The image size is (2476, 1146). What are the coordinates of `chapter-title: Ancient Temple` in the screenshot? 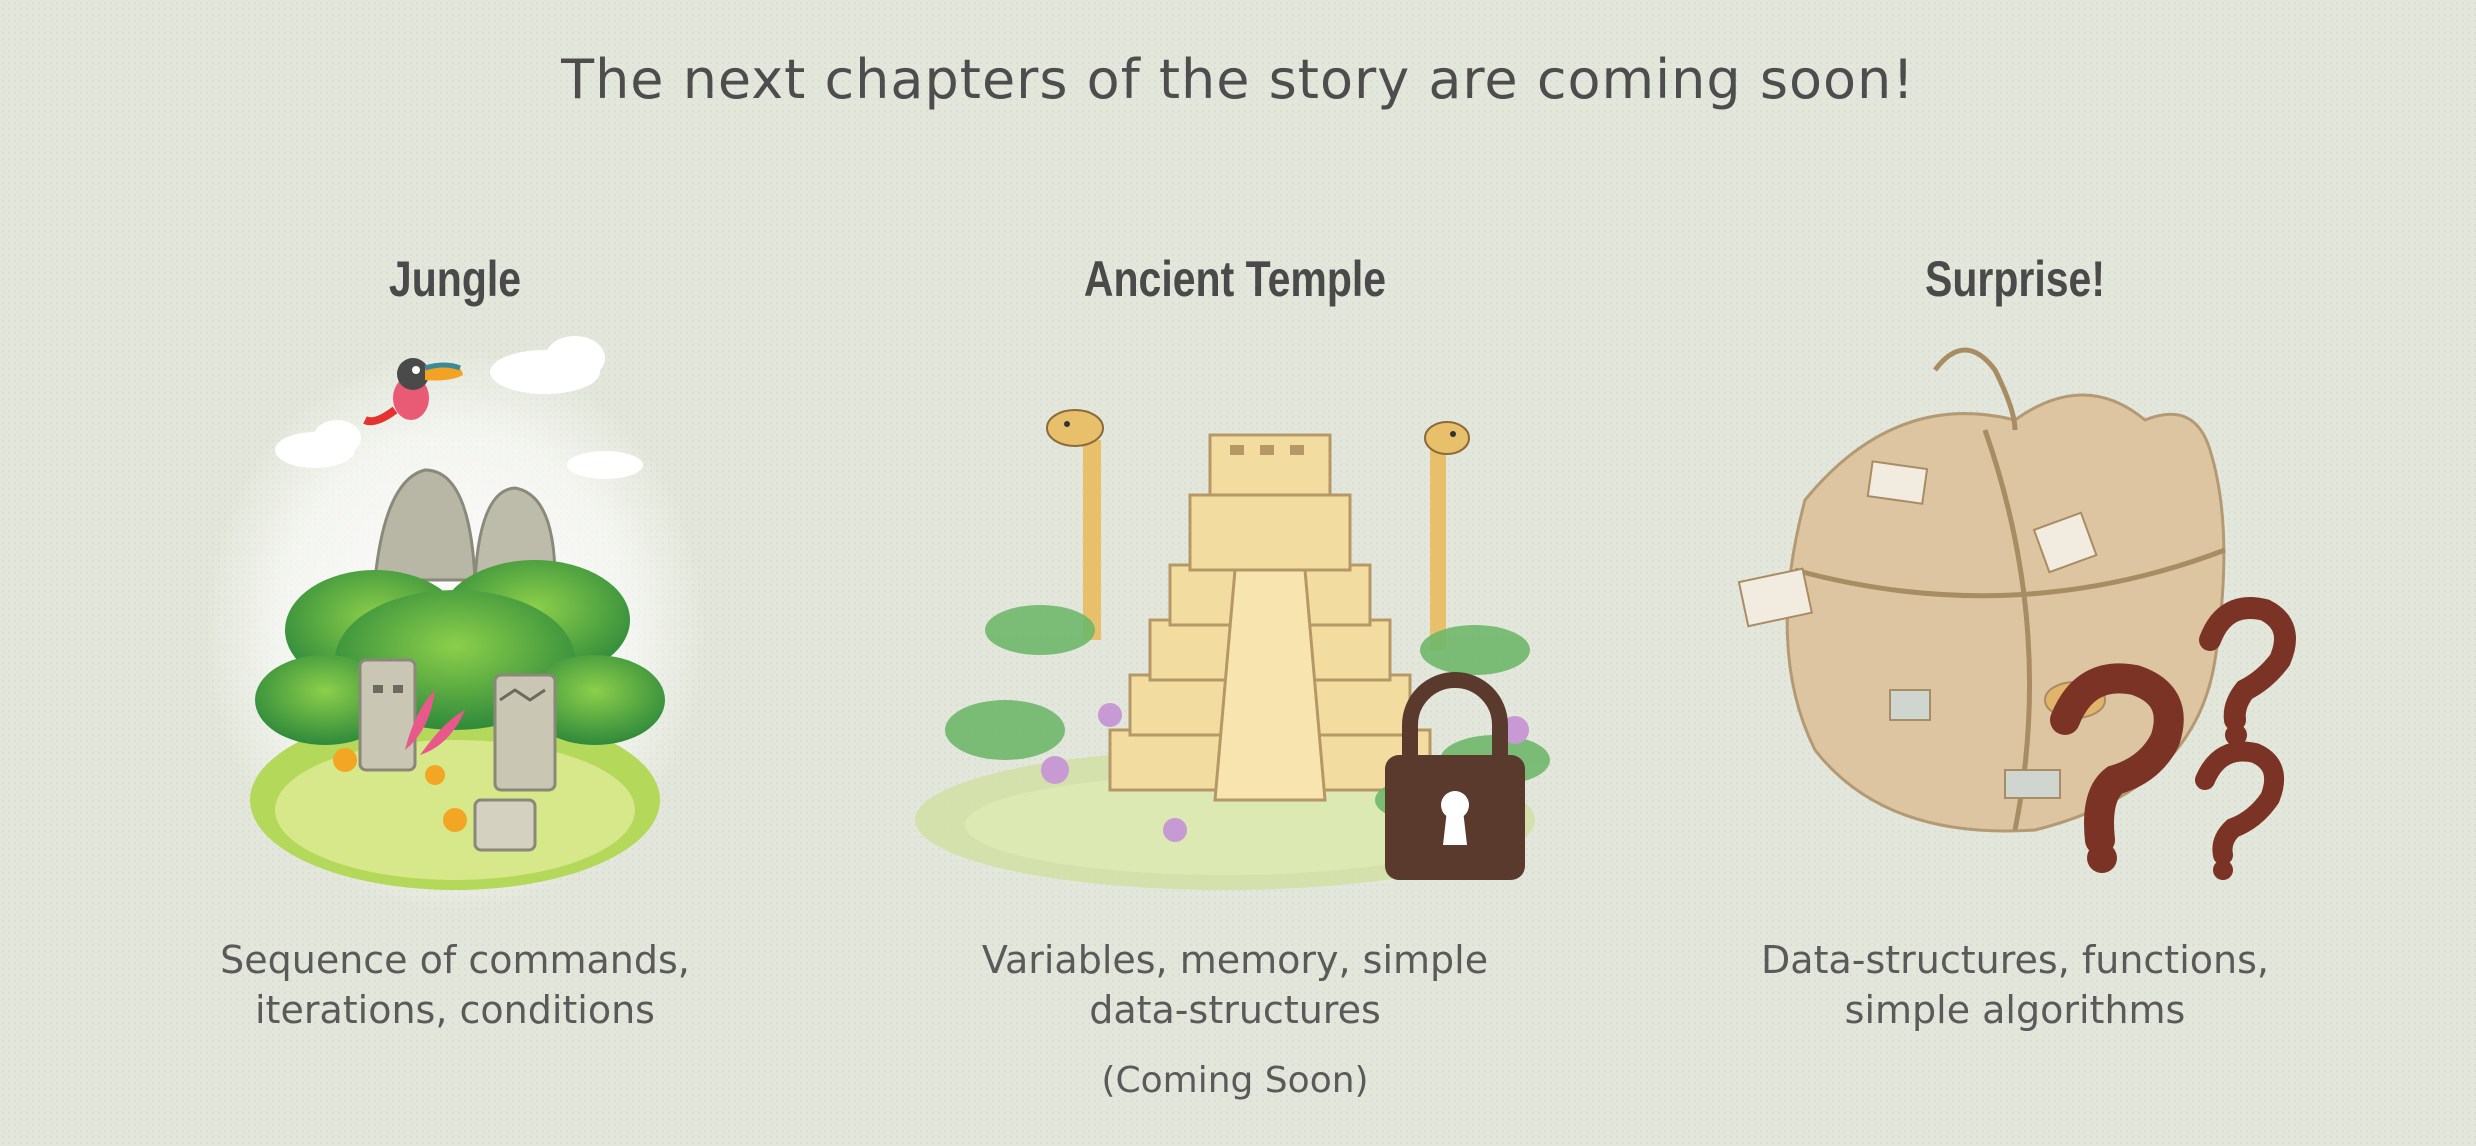 It's located at (1235, 279).